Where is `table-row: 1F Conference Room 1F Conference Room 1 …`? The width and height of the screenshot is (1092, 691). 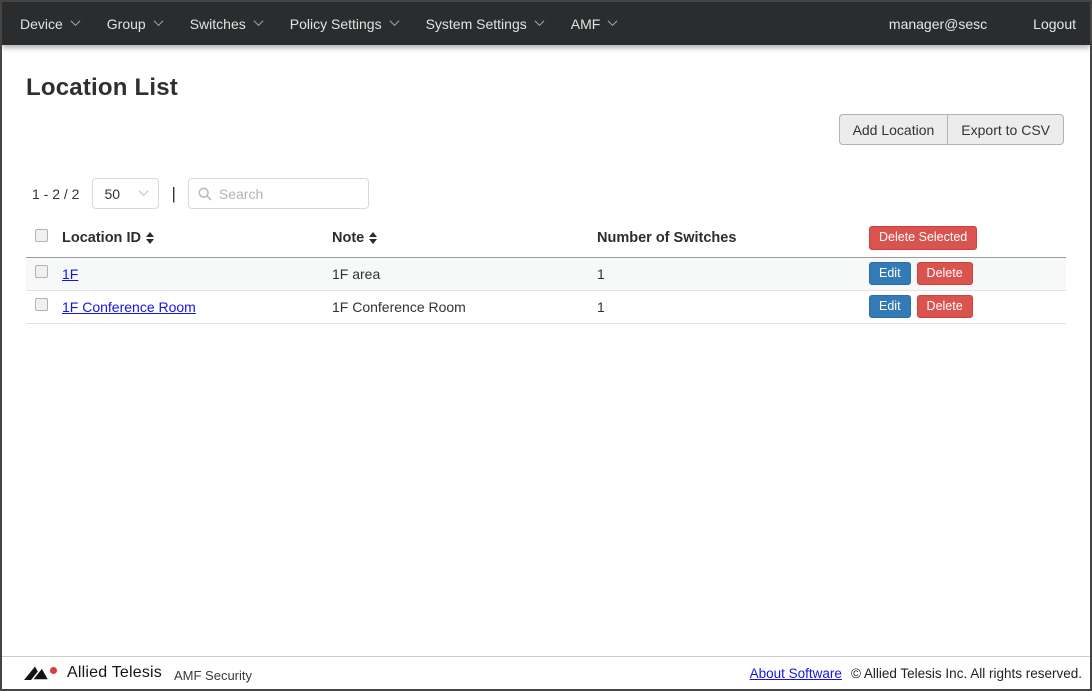 table-row: 1F Conference Room 1F Conference Room 1 … is located at coordinates (546, 307).